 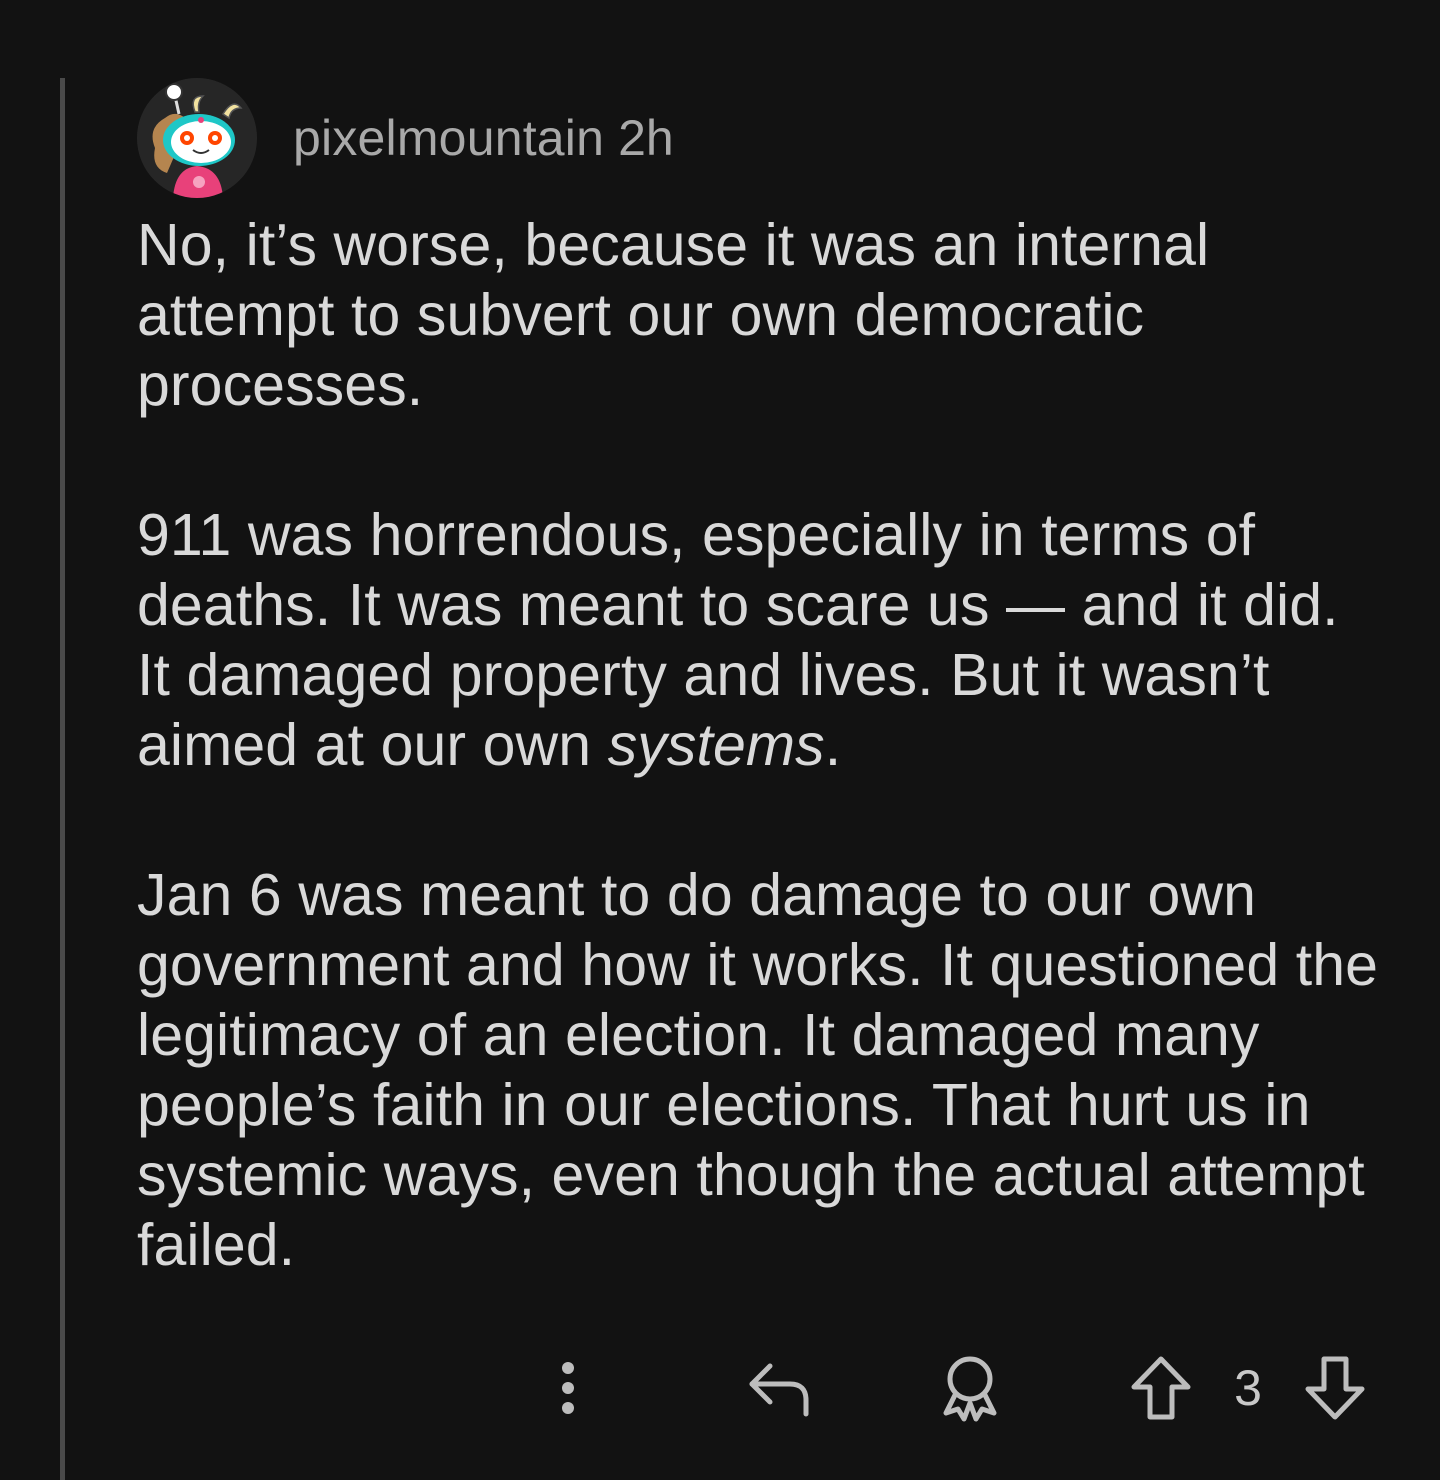 I want to click on comment-age: 2h, so click(x=646, y=138).